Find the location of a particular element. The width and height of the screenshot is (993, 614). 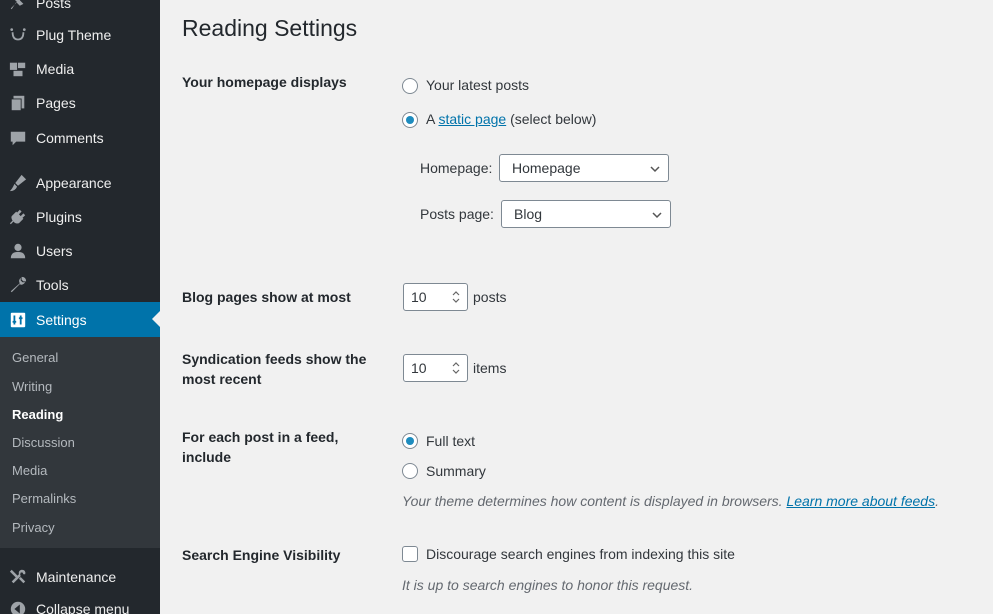

submenu-discussion: Discussion is located at coordinates (43, 442).